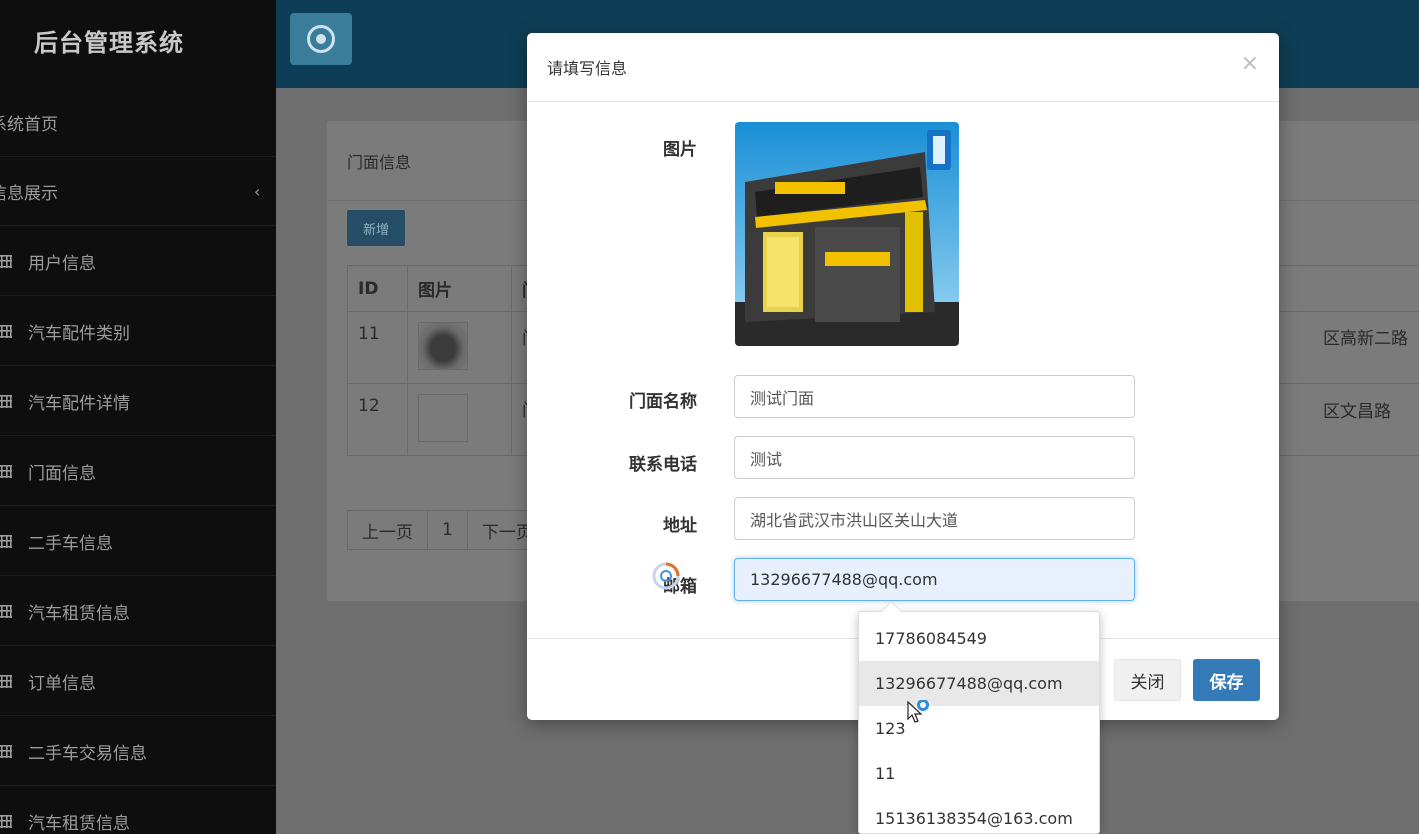  What do you see at coordinates (138, 261) in the screenshot?
I see `sidebar-item-users: 用户信息` at bounding box center [138, 261].